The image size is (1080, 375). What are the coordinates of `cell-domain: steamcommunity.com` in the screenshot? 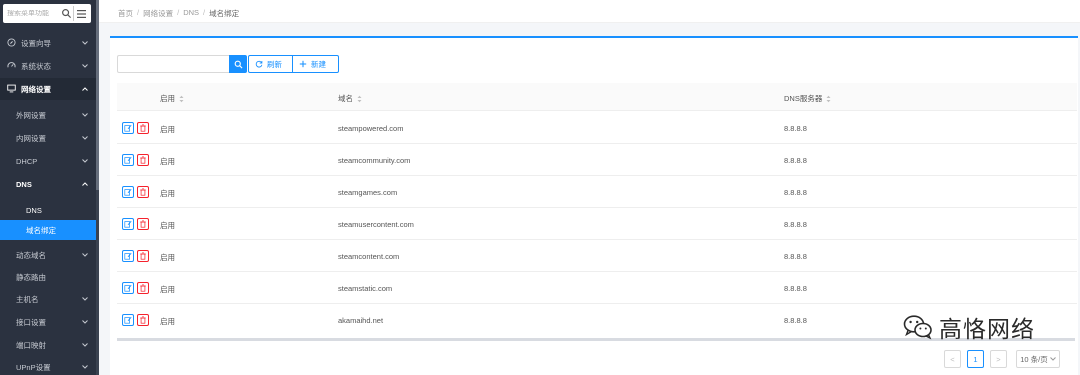 It's located at (374, 160).